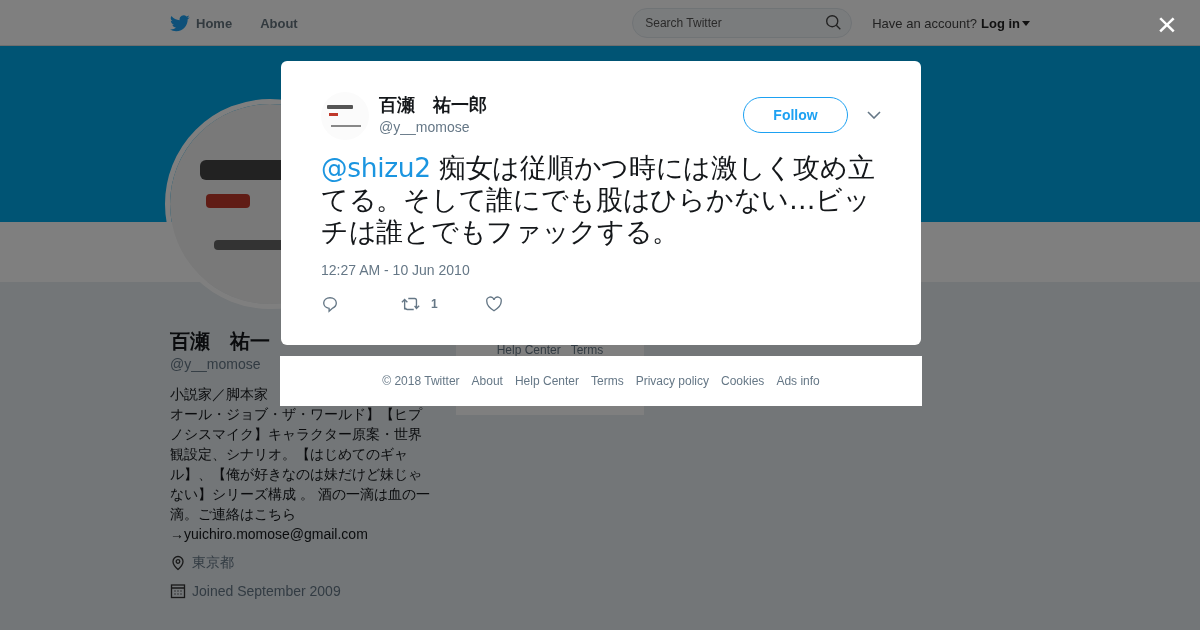  I want to click on nav-link: About, so click(279, 23).